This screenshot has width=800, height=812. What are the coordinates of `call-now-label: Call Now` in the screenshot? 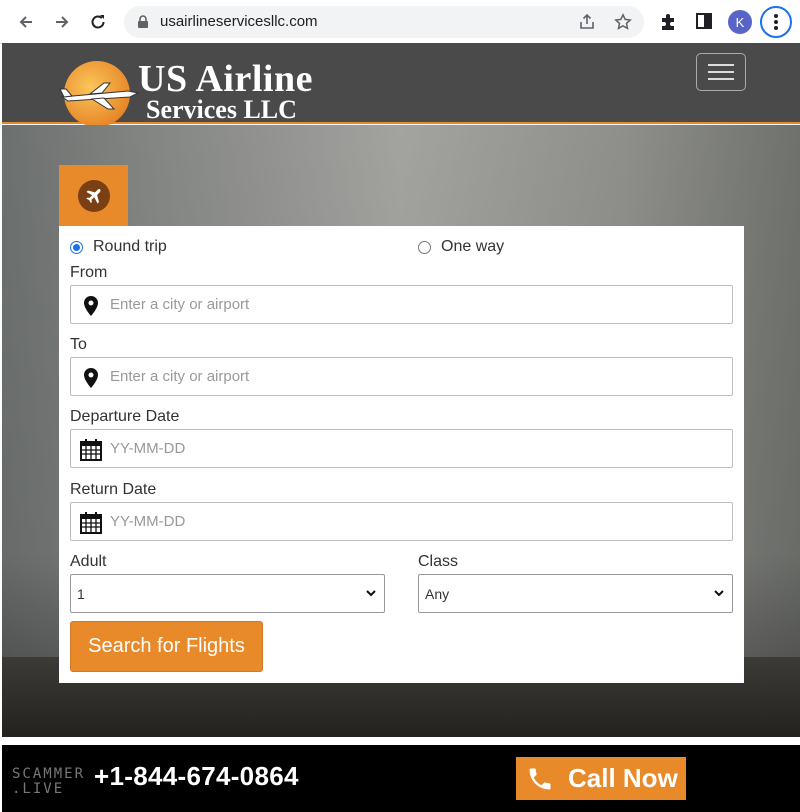 It's located at (623, 778).